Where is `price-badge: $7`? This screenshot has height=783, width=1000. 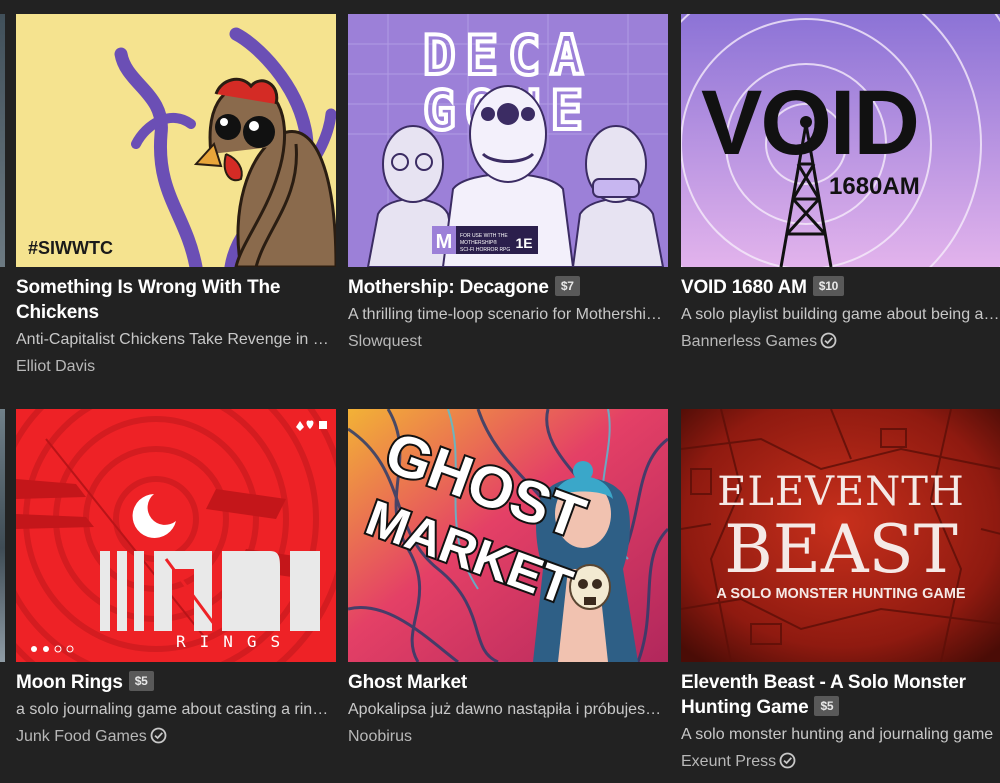 price-badge: $7 is located at coordinates (567, 286).